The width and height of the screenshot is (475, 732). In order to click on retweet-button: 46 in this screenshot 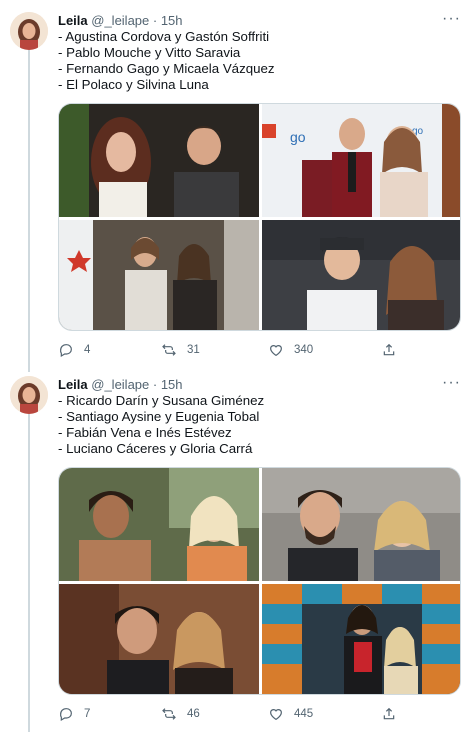, I will do `click(180, 714)`.